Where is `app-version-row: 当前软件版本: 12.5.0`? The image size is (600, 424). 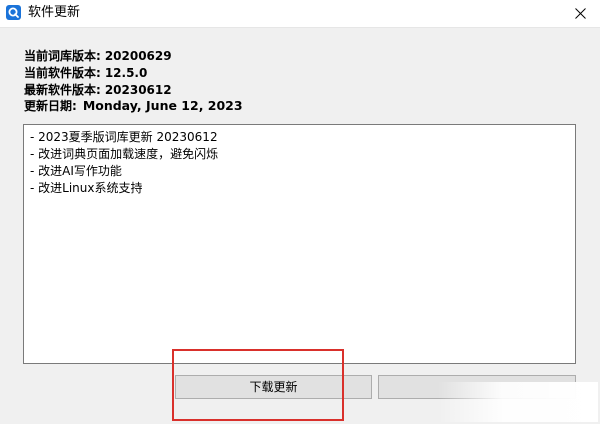 app-version-row: 当前软件版本: 12.5.0 is located at coordinates (85, 73).